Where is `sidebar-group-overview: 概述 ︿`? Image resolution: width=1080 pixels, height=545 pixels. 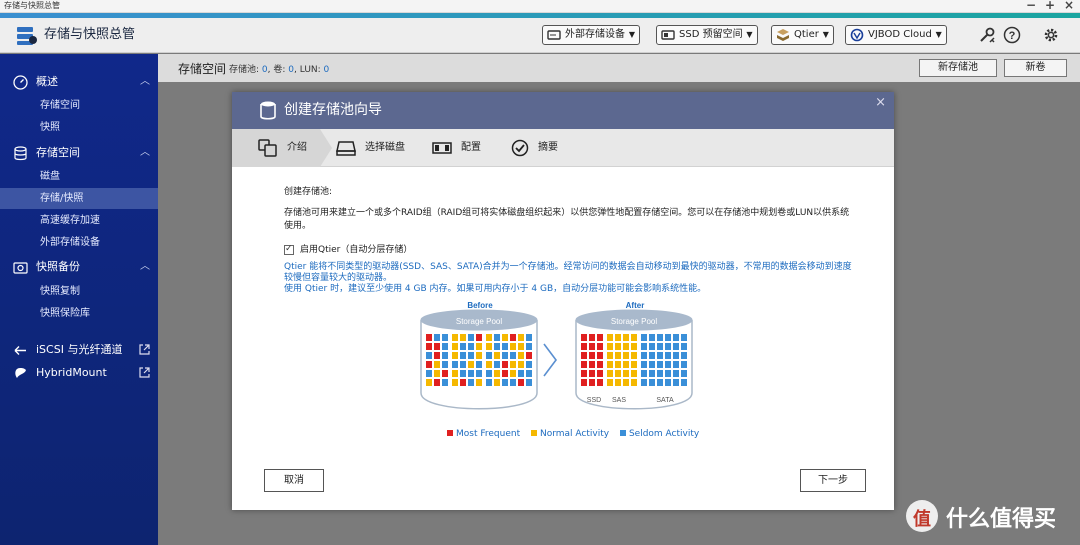
sidebar-group-overview: 概述 ︿ is located at coordinates (79, 82).